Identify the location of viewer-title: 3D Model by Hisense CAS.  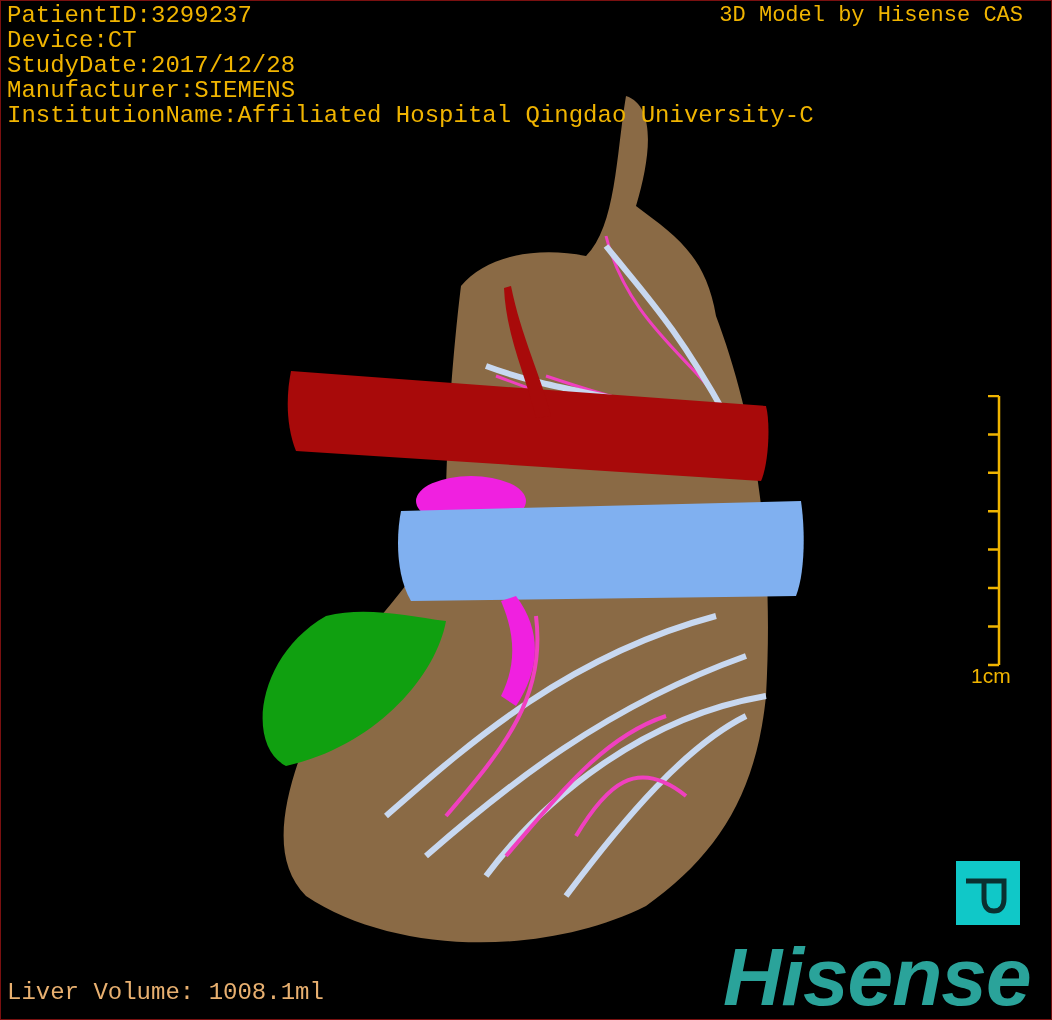
(871, 15).